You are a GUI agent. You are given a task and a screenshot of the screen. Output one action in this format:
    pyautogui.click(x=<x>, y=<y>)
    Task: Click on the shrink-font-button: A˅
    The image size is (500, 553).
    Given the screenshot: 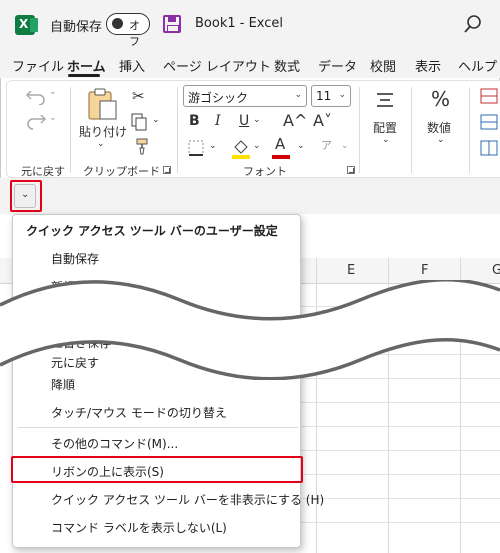 What is the action you would take?
    pyautogui.click(x=322, y=120)
    